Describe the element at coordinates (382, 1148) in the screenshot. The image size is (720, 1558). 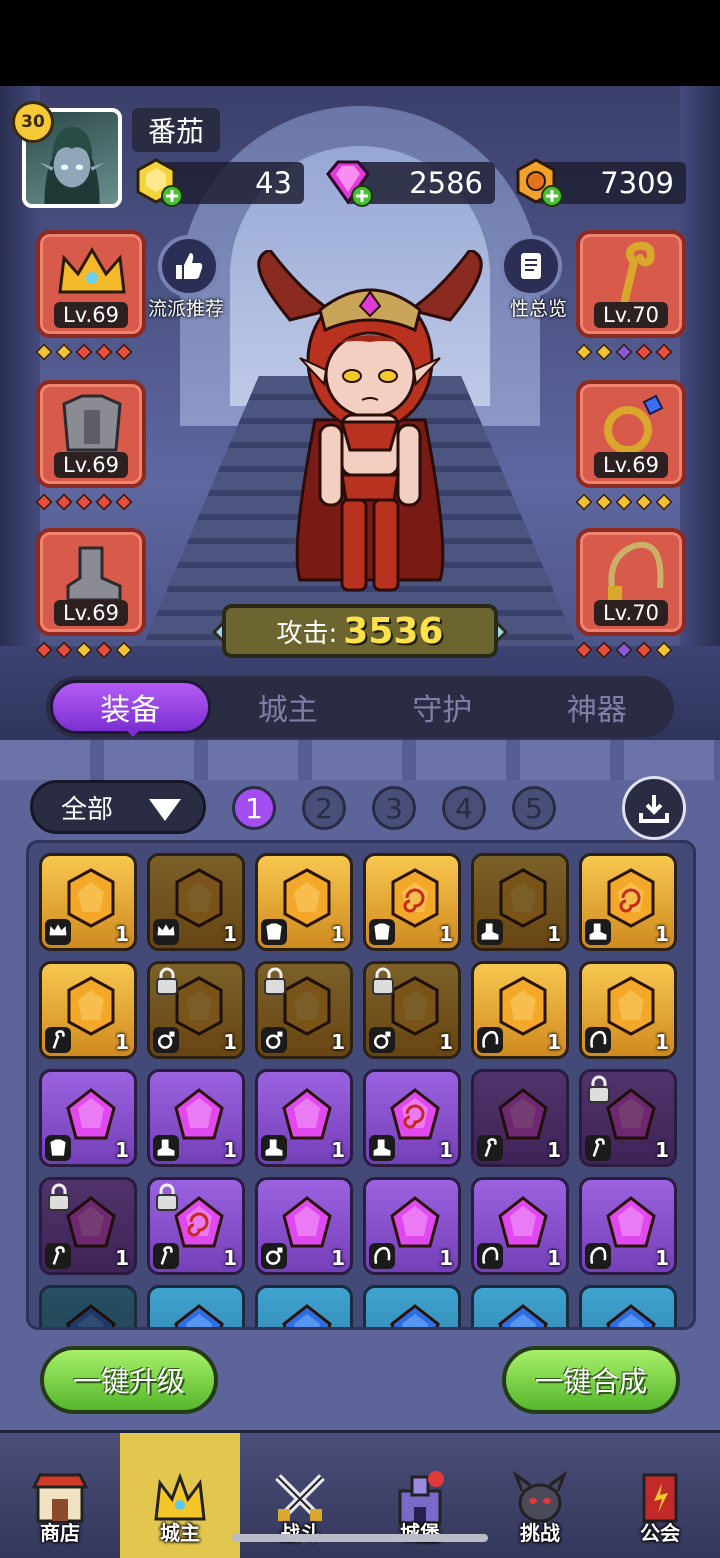
I see `boot-type-icon` at that location.